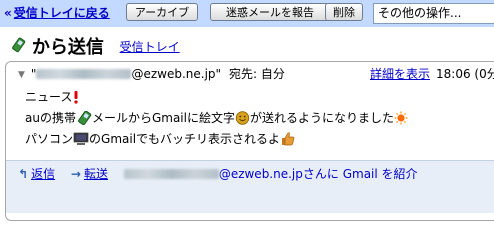 This screenshot has width=494, height=240. I want to click on expand-triangle-icon: ▼, so click(21, 75).